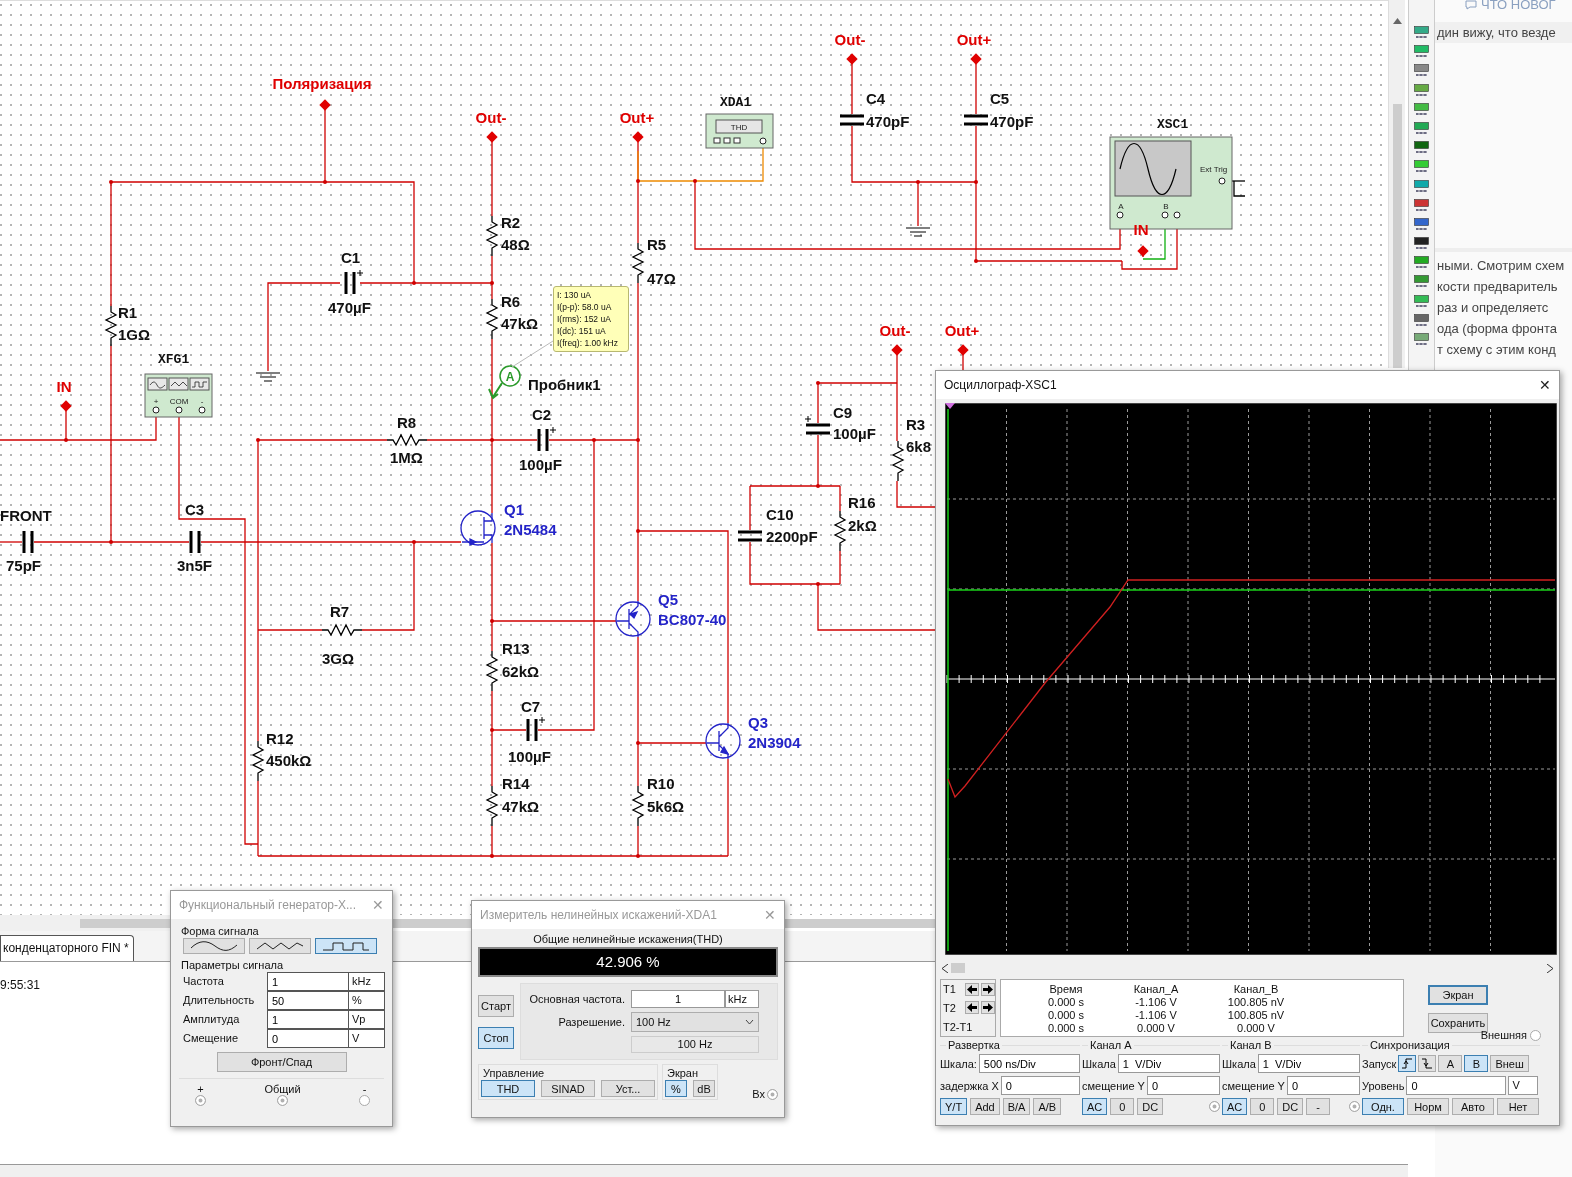 The height and width of the screenshot is (1177, 1572). I want to click on trigger-source-button: Внеш, so click(1509, 1063).